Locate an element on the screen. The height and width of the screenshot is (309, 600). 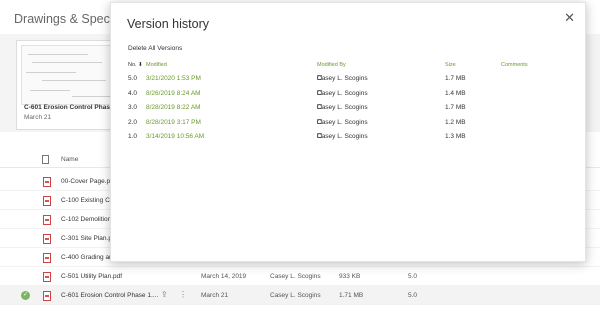
version-number: 4.0 is located at coordinates (133, 93).